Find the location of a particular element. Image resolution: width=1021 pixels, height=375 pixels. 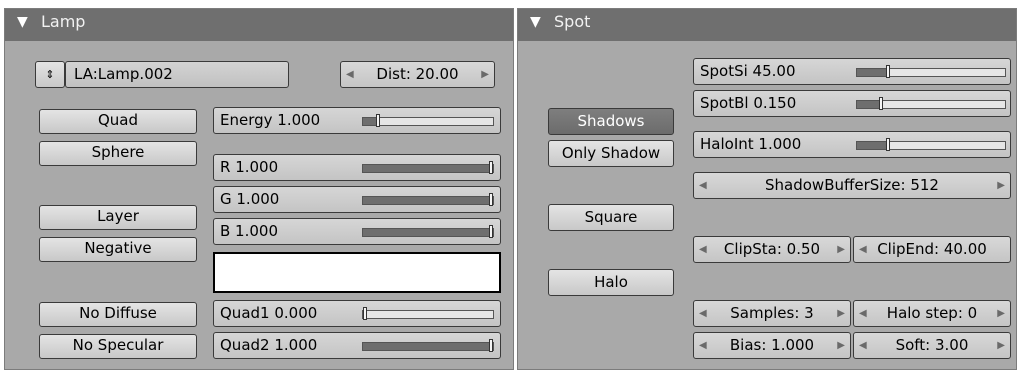

shadow-buffer-size-text: ShadowBufferSize: 512 is located at coordinates (852, 185).